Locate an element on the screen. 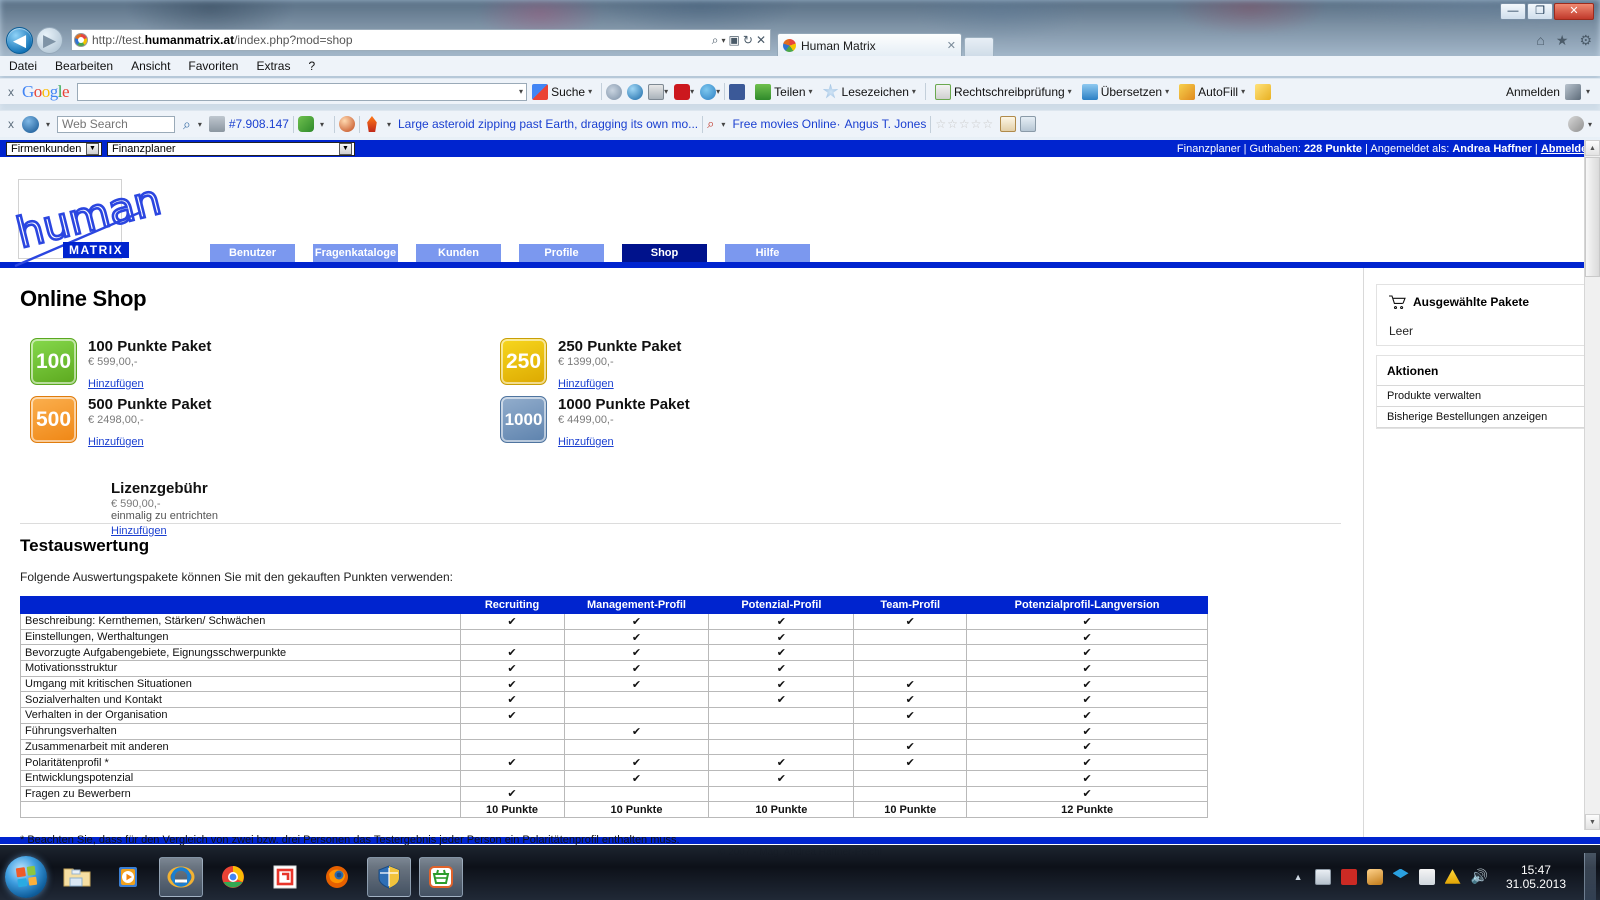 This screenshot has width=1600, height=900. system-tray: ▲ 🔊 15:47 31.05.2013 is located at coordinates (1447, 876).